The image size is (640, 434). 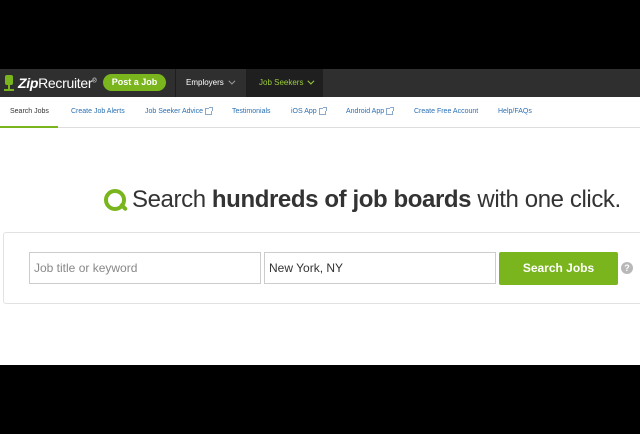 I want to click on ziprecruiter-logo: ZipRecruiter®, so click(x=50, y=83).